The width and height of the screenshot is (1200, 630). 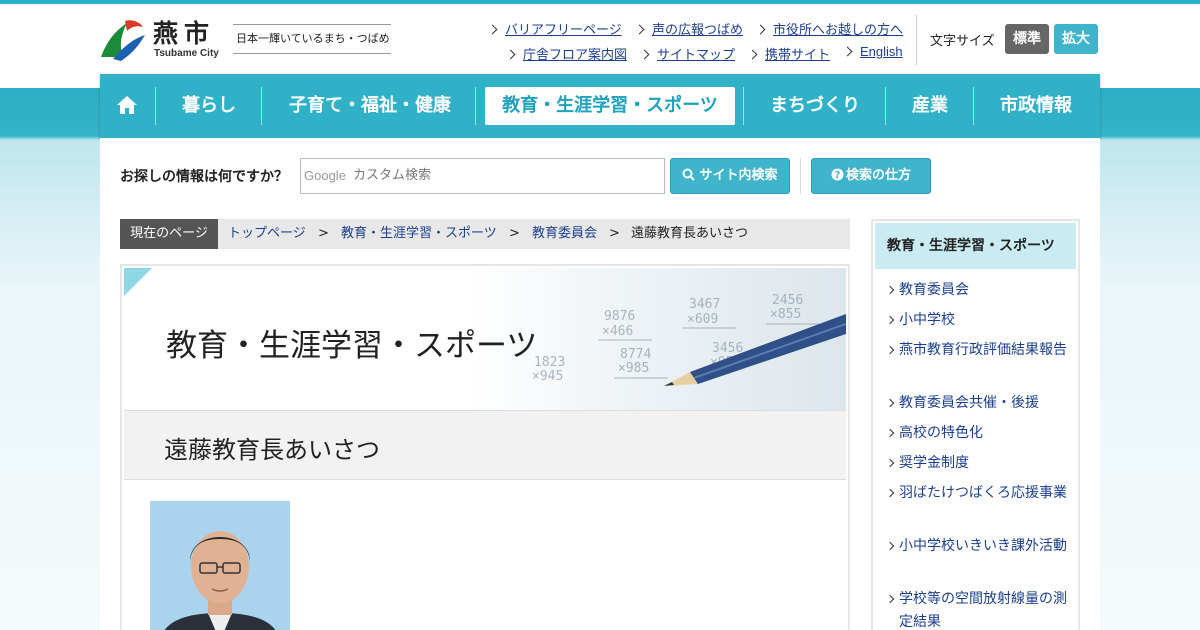 What do you see at coordinates (184, 32) in the screenshot?
I see `logo-text: 燕市` at bounding box center [184, 32].